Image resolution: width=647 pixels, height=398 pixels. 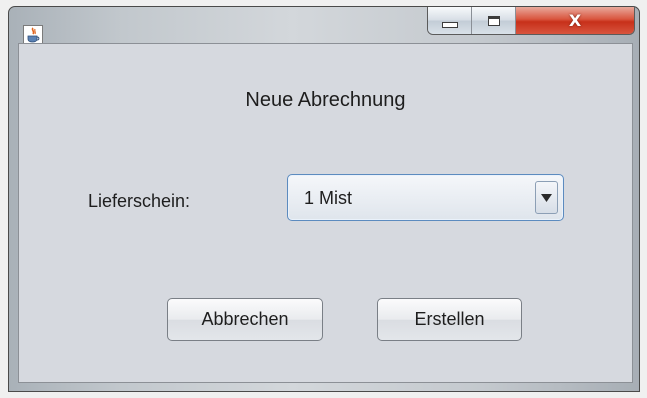 What do you see at coordinates (450, 20) in the screenshot?
I see `minimize-button` at bounding box center [450, 20].